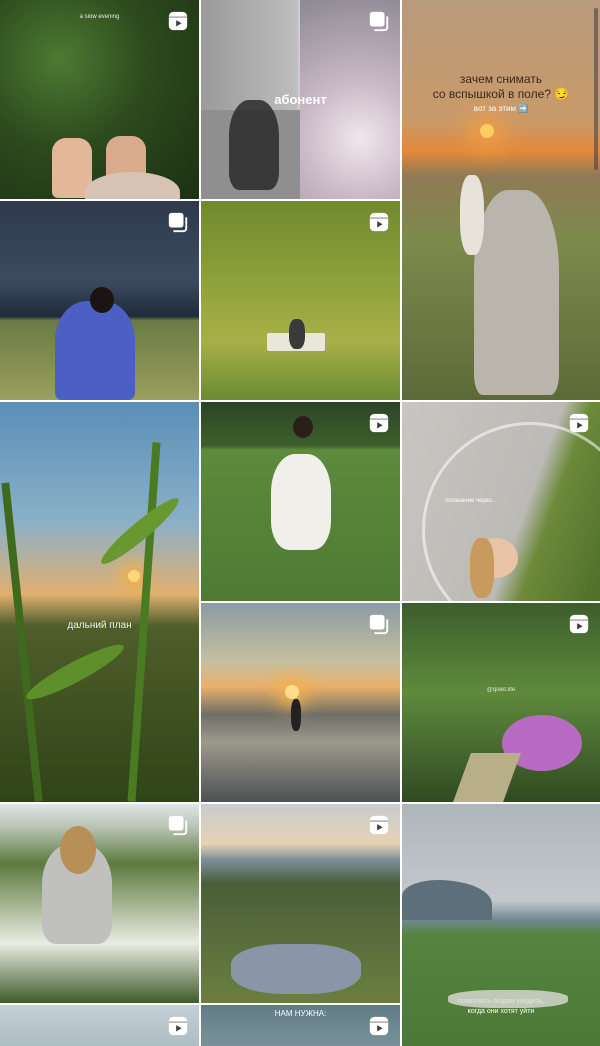 Image resolution: width=600 pixels, height=1046 pixels. Describe the element at coordinates (300, 903) in the screenshot. I see `post-tile-blanket-hills` at that location.